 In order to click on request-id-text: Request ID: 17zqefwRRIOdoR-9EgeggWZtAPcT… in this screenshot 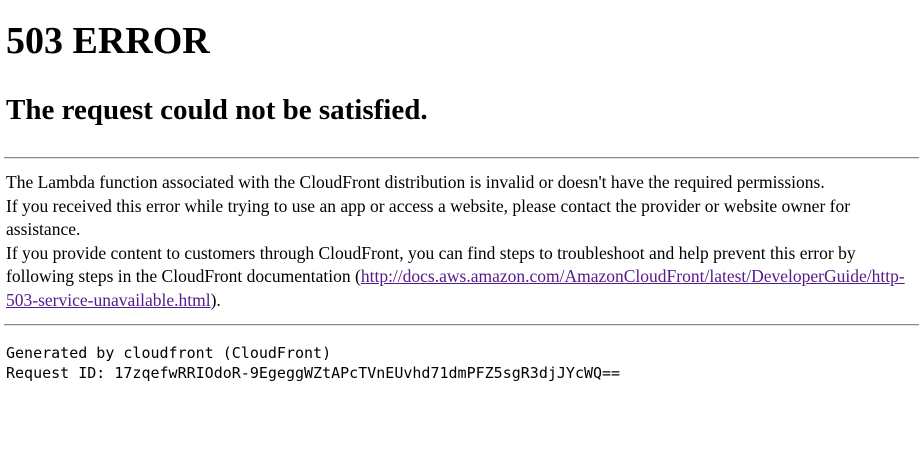, I will do `click(313, 373)`.